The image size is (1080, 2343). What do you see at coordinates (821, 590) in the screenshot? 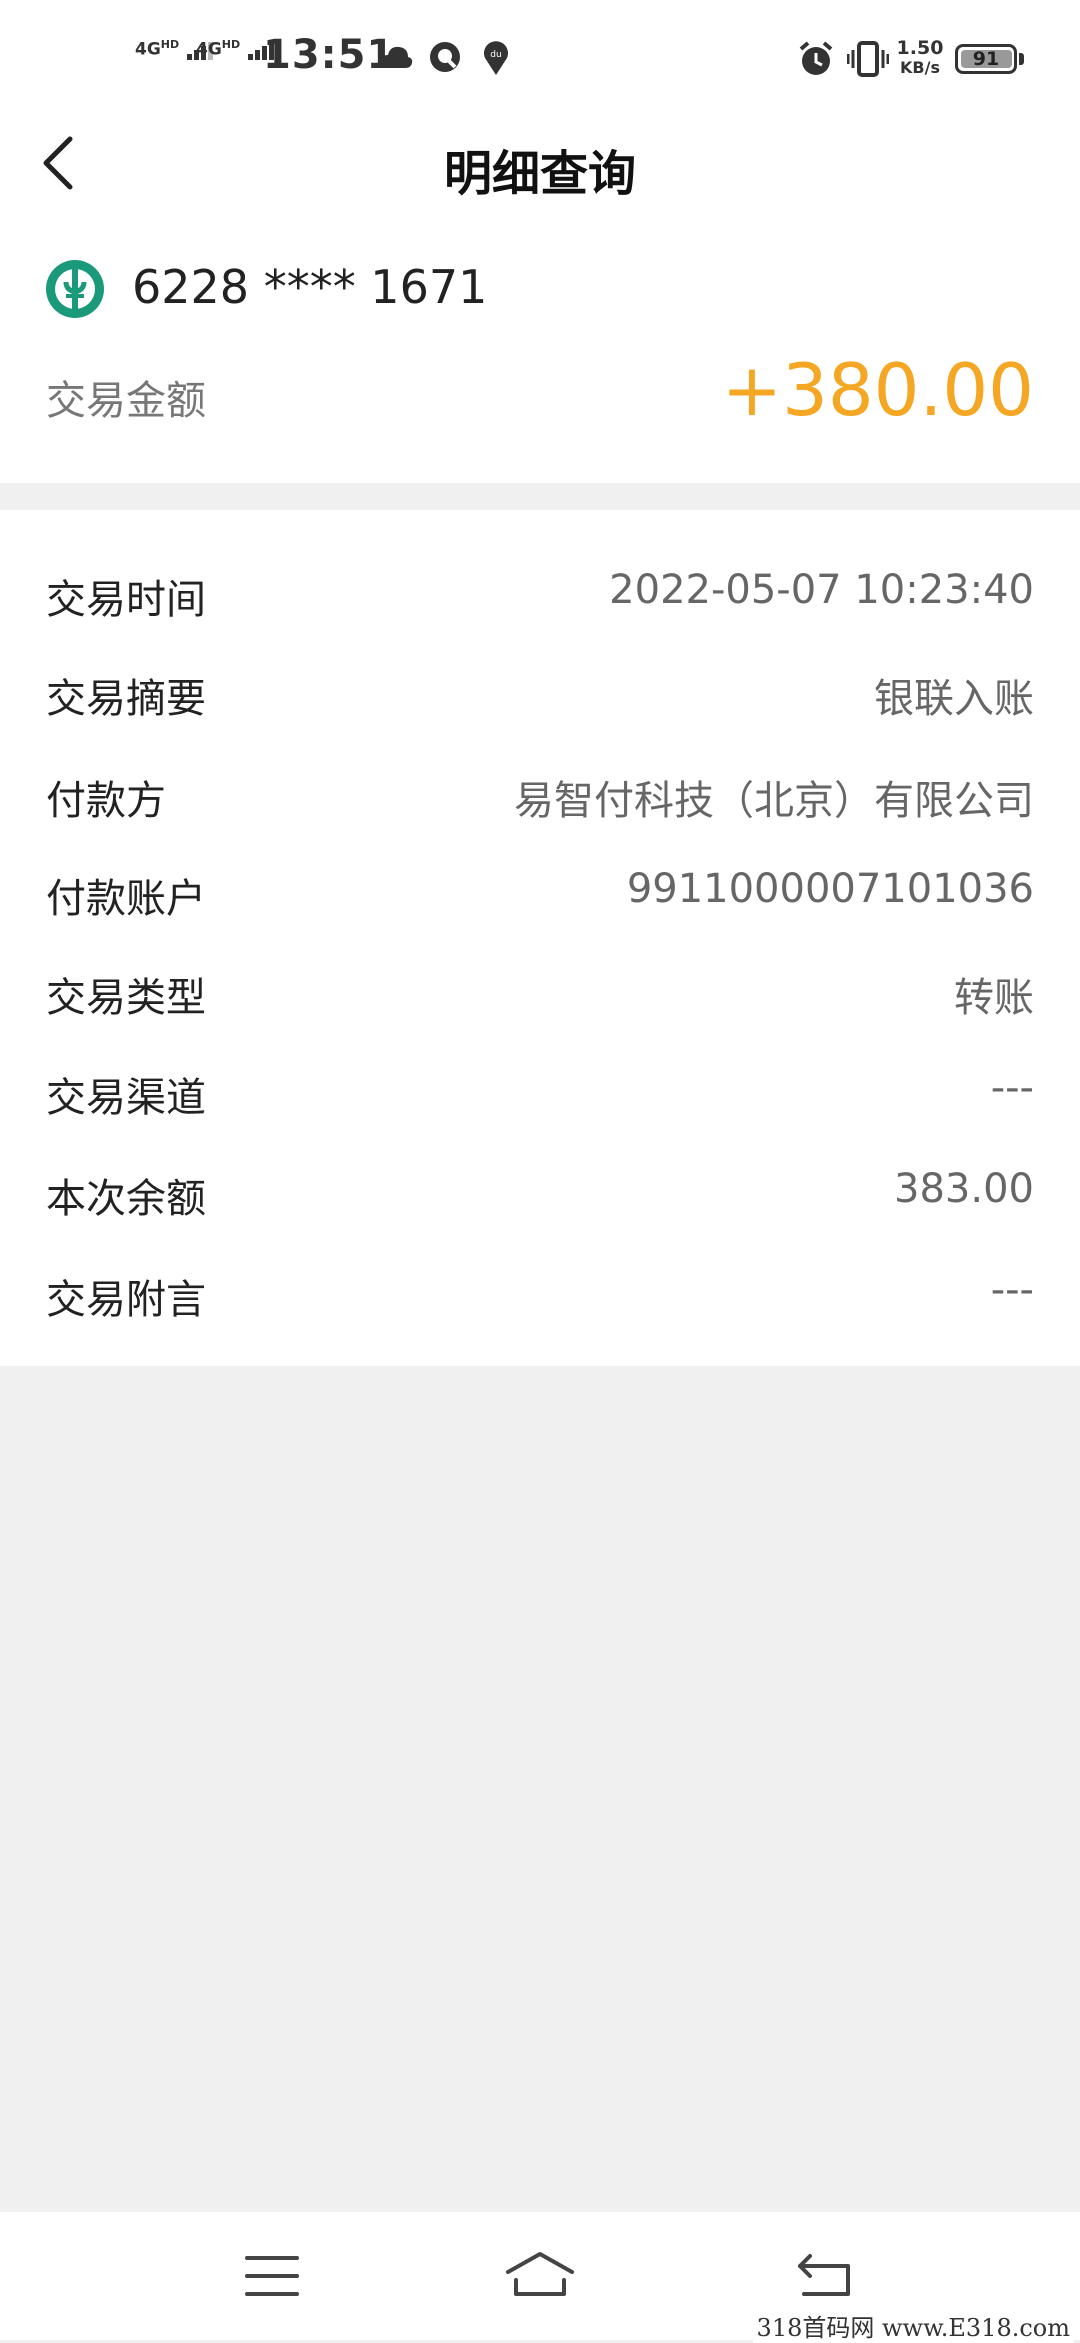
I see `detail-value: 2022-05-07 10:23:40` at bounding box center [821, 590].